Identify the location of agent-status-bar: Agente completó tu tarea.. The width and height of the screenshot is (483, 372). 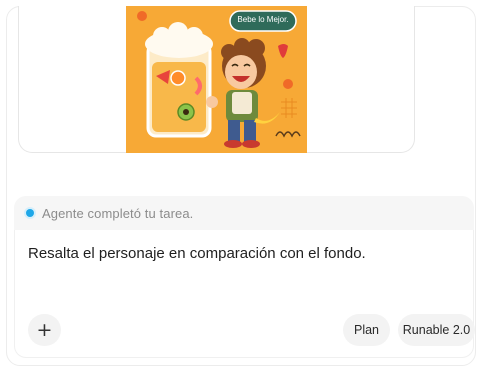
(244, 213).